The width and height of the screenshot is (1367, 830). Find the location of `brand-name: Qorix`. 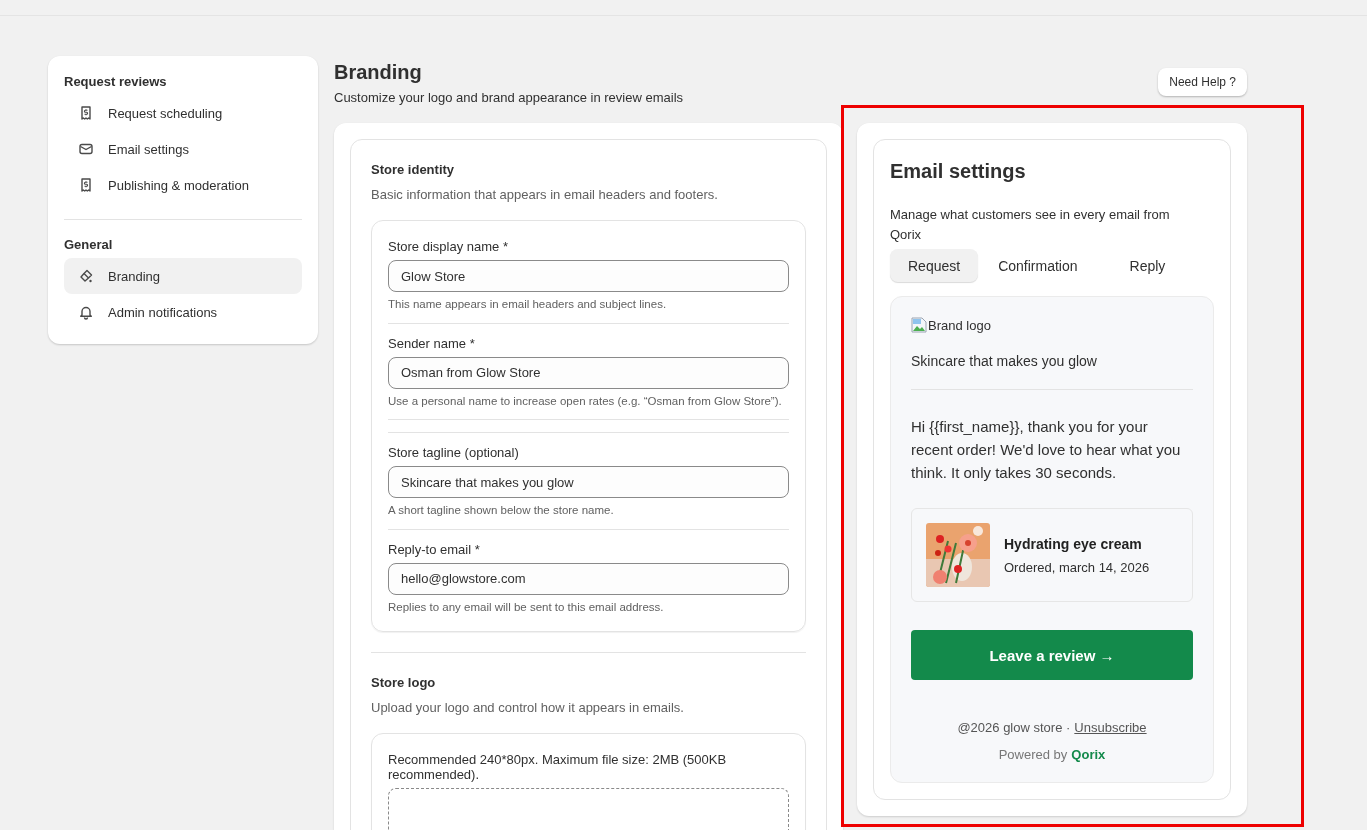

brand-name: Qorix is located at coordinates (1088, 754).